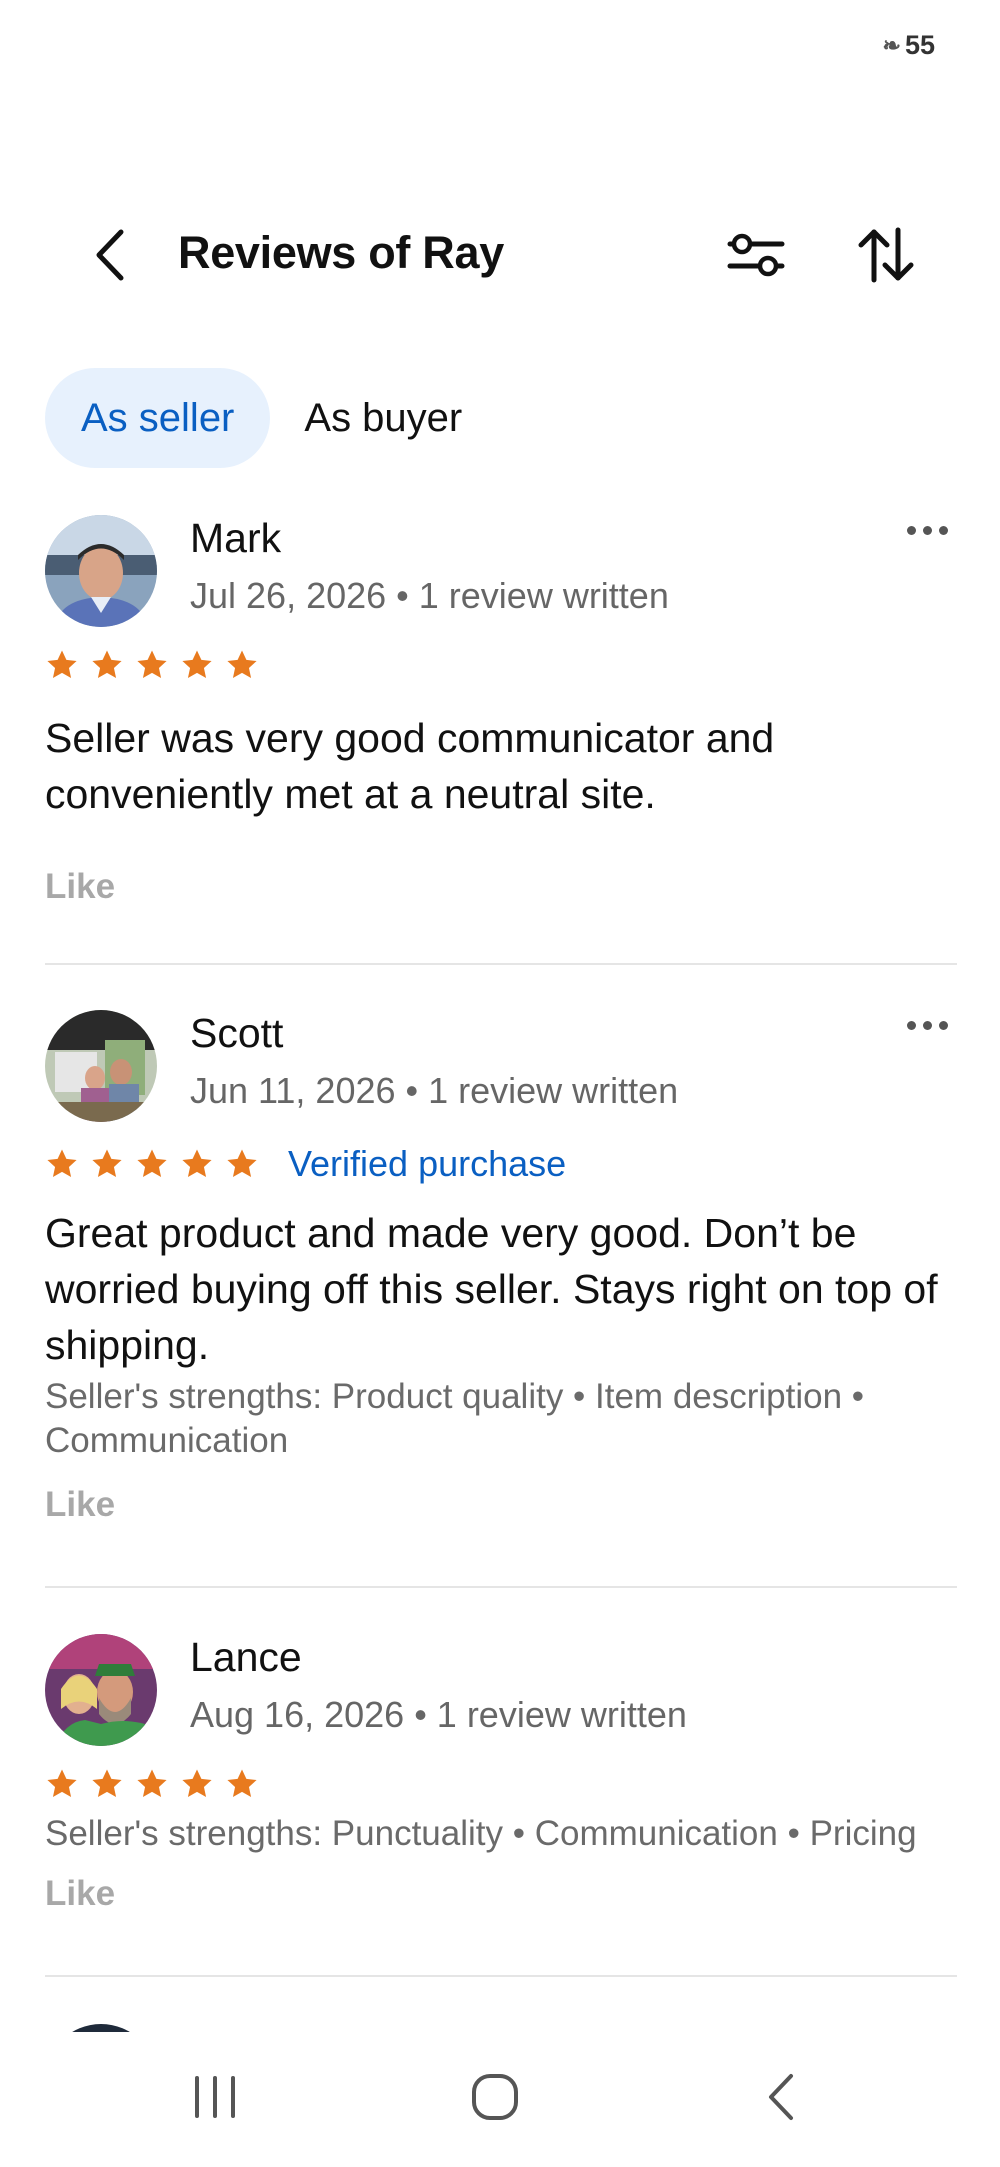  I want to click on verified-purchase-badge: Verified purchase, so click(427, 1163).